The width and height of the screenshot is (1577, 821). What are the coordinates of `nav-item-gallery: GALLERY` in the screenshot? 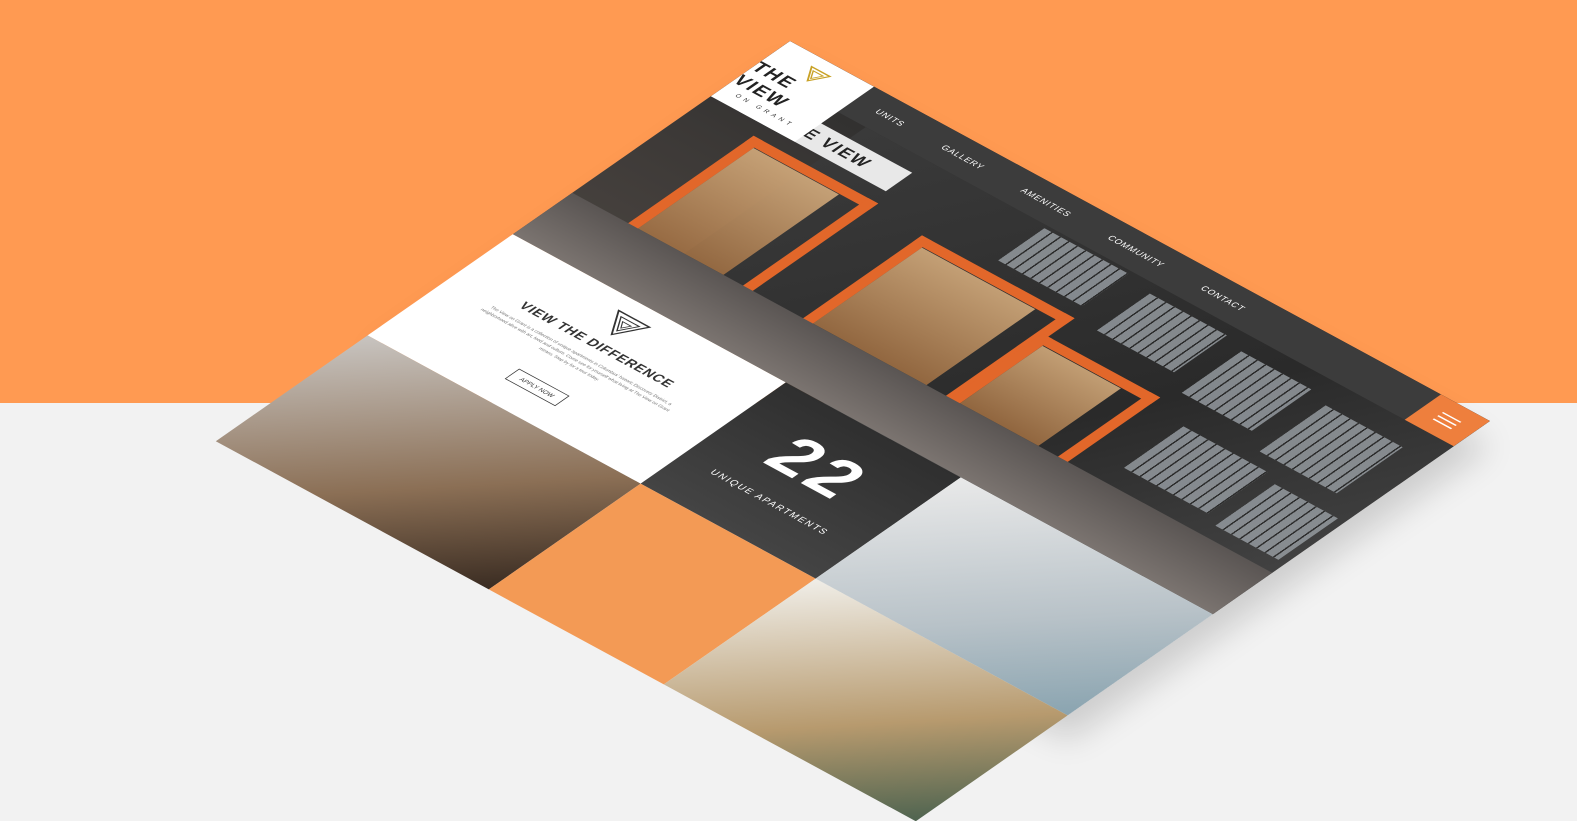 It's located at (963, 157).